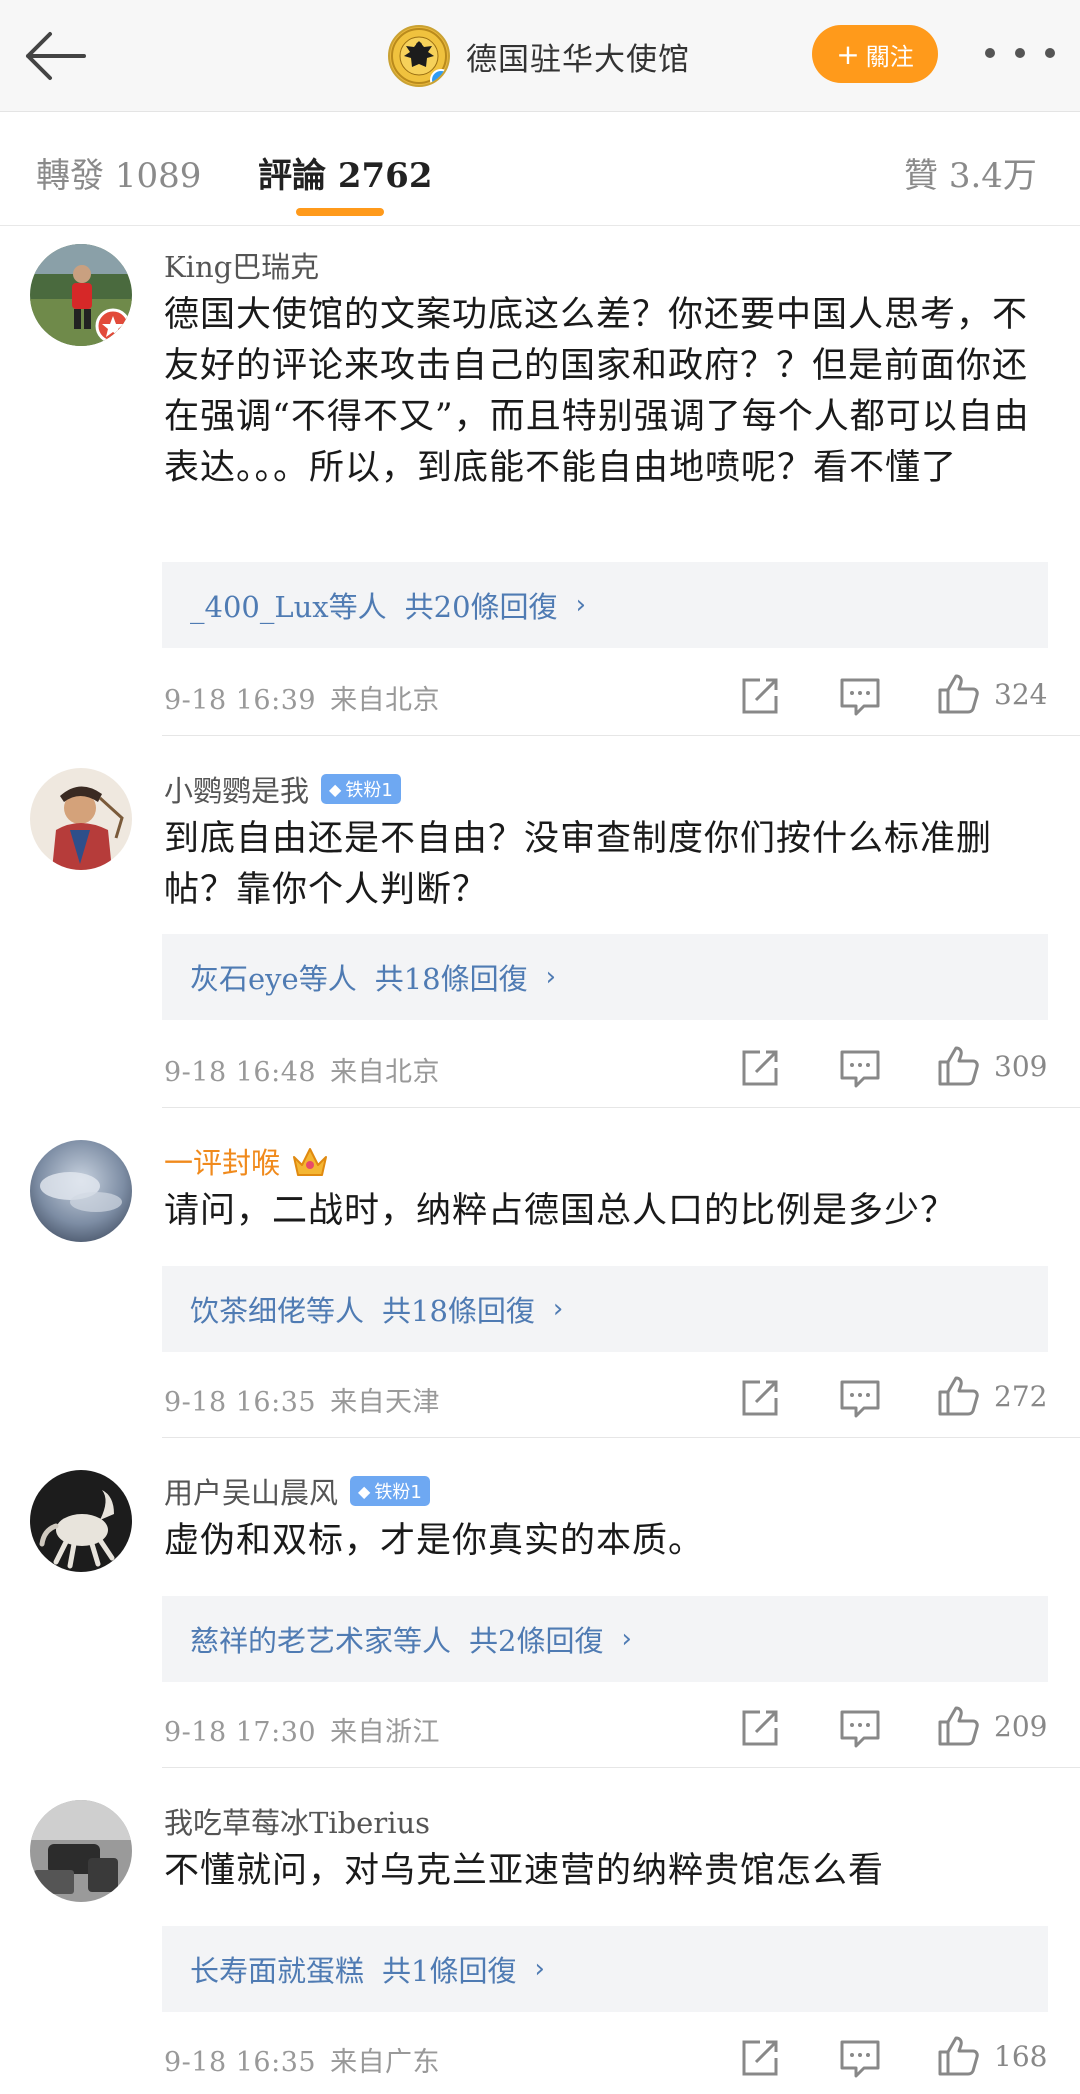  What do you see at coordinates (848, 54) in the screenshot?
I see `plus-icon: +` at bounding box center [848, 54].